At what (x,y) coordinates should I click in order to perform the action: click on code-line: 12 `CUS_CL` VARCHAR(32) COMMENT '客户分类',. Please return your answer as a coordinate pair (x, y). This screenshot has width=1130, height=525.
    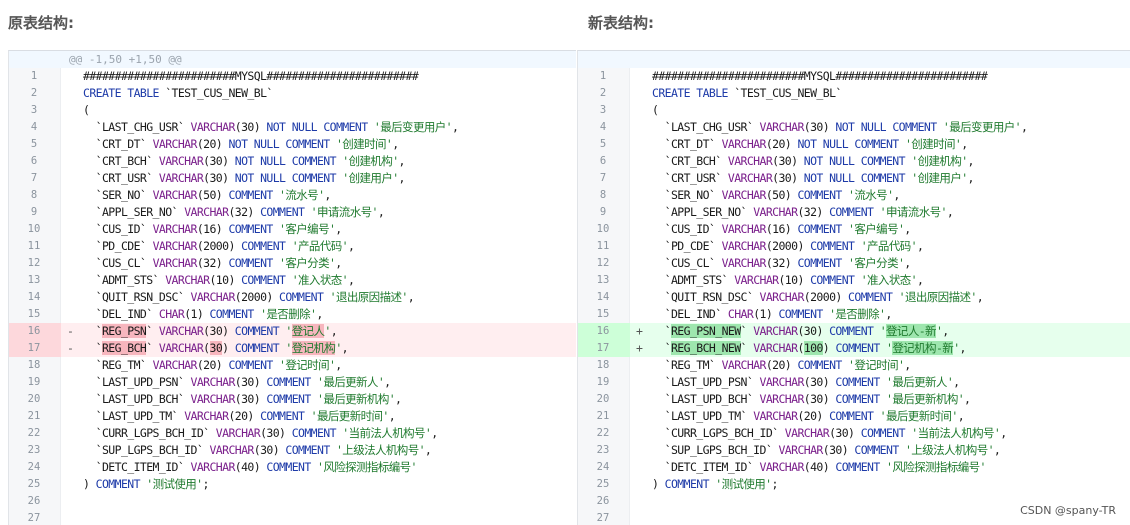
    Looking at the image, I should click on (292, 263).